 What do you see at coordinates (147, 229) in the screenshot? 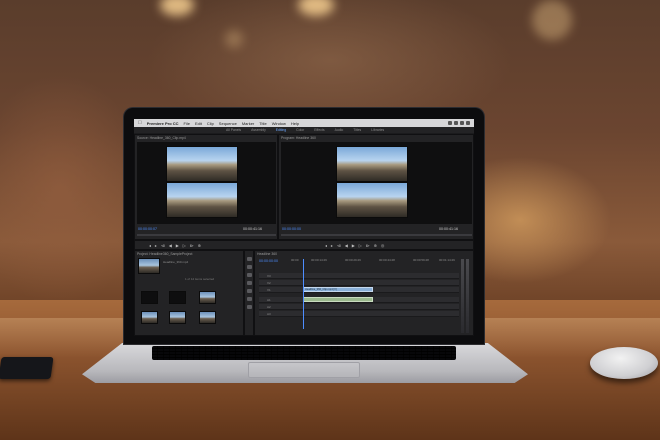
I see `source-timecode-in: 00:00:00:07` at bounding box center [147, 229].